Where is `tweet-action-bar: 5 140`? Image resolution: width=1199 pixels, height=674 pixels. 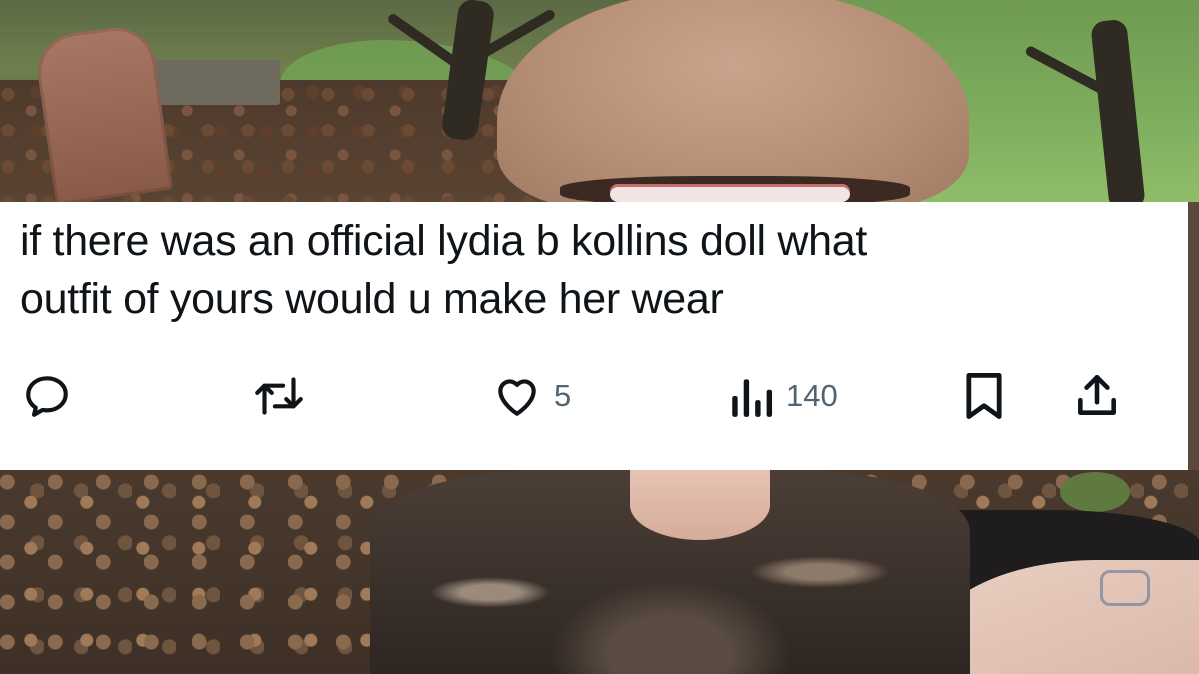 tweet-action-bar: 5 140 is located at coordinates (594, 396).